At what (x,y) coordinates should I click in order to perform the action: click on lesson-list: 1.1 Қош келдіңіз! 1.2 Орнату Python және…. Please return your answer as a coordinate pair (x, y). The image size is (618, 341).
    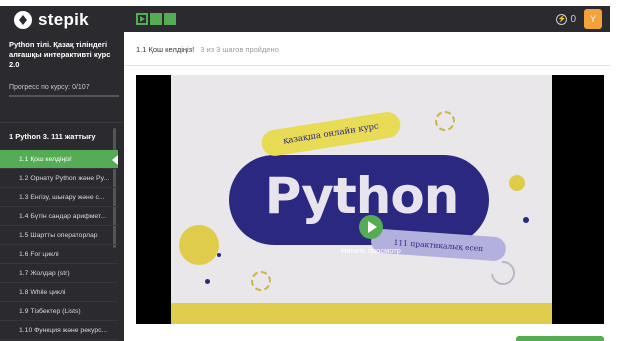
    Looking at the image, I should click on (59, 245).